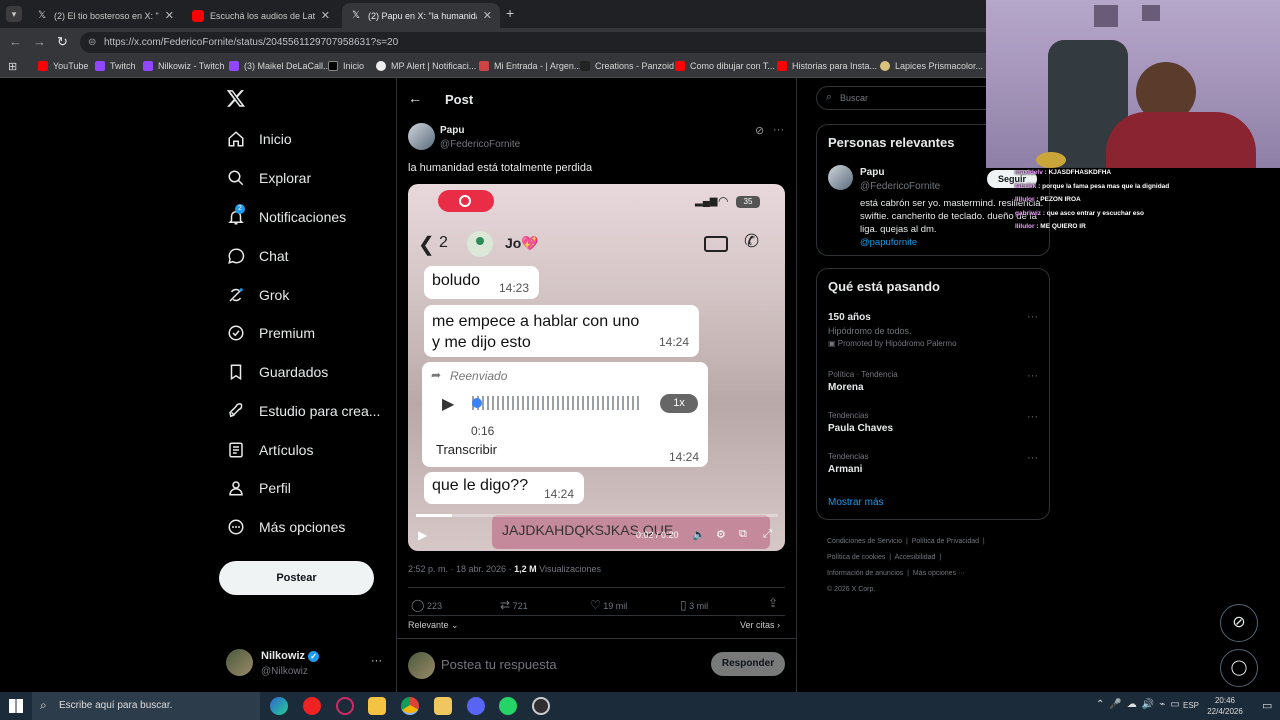 The width and height of the screenshot is (1280, 720). Describe the element at coordinates (748, 664) in the screenshot. I see `reply-button: Responder` at that location.